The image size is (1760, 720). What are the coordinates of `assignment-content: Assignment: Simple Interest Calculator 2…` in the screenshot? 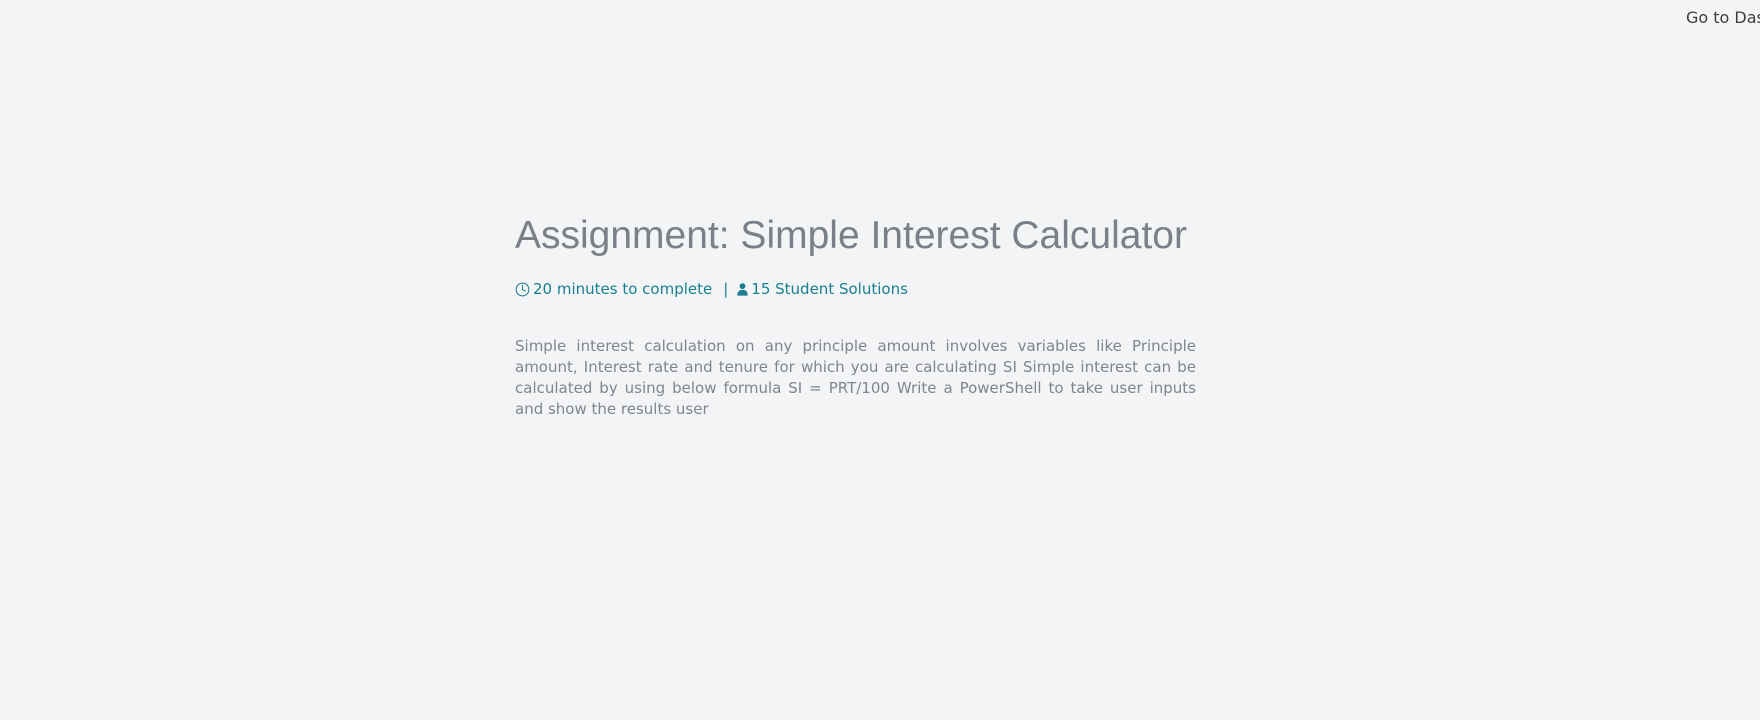 It's located at (855, 316).